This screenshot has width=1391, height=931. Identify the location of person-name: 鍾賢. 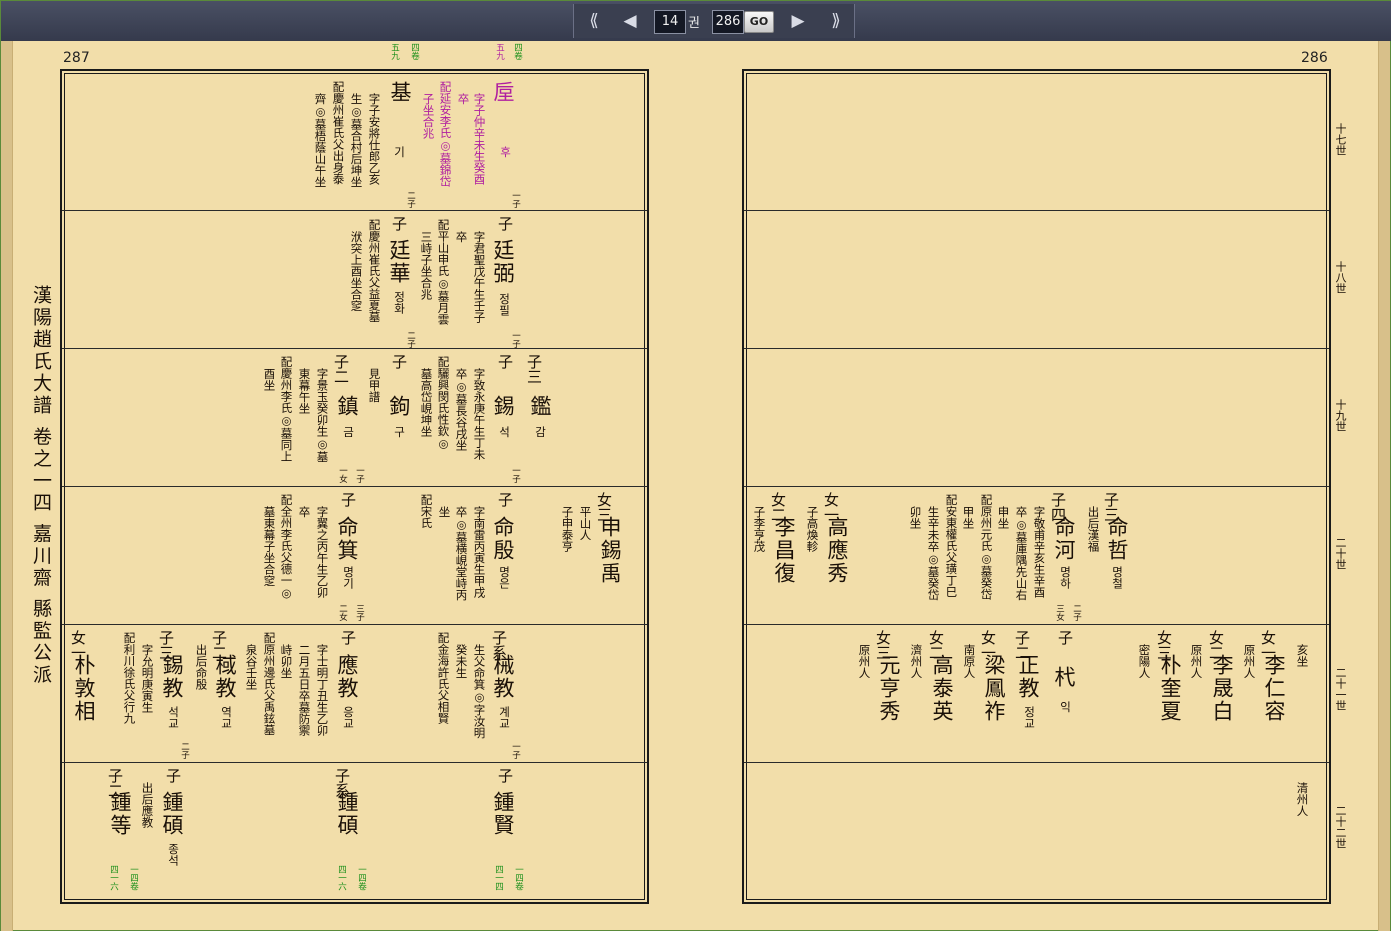
(503, 814).